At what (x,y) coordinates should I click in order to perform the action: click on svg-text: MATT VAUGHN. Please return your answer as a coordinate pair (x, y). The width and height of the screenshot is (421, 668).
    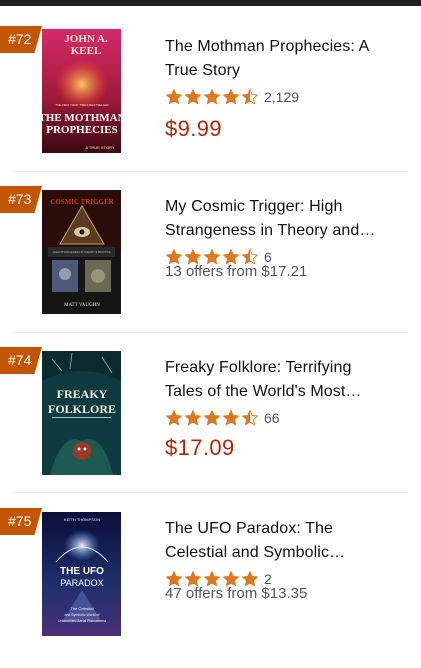
    Looking at the image, I should click on (82, 305).